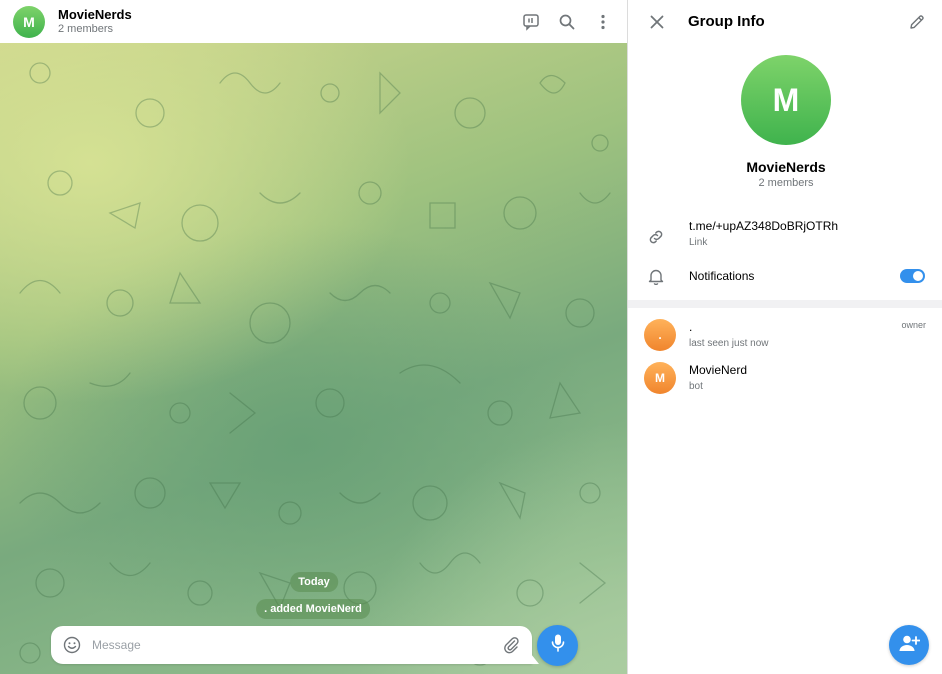 This screenshot has height=674, width=942. Describe the element at coordinates (72, 645) in the screenshot. I see `emoji-icon` at that location.